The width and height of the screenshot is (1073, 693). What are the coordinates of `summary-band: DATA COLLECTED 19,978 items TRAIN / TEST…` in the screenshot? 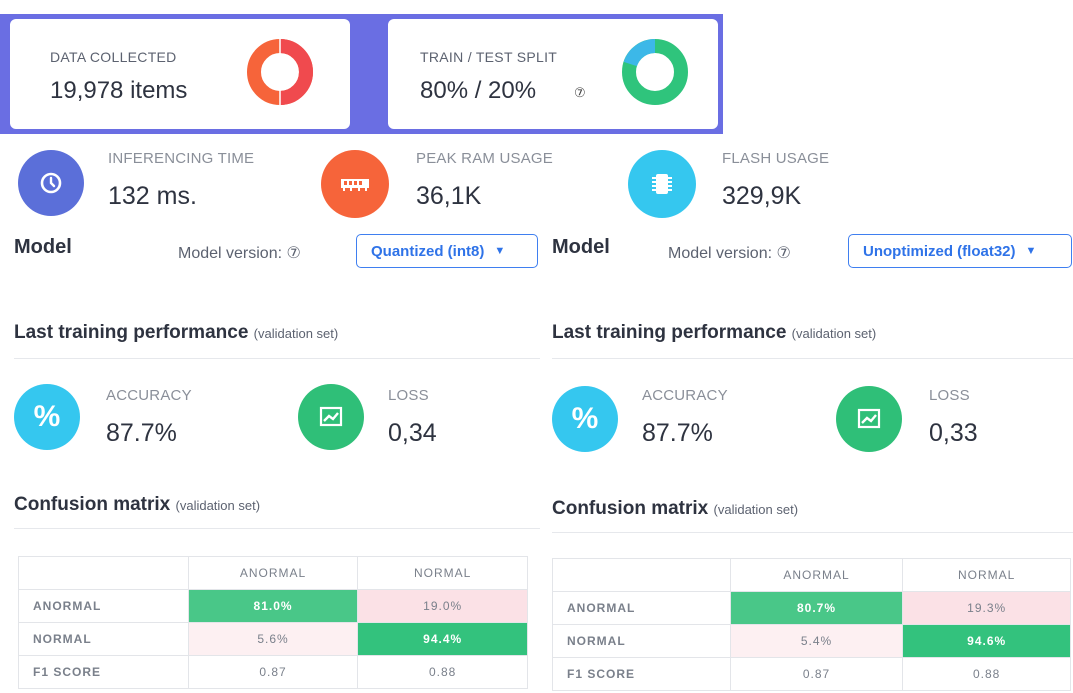 It's located at (361, 74).